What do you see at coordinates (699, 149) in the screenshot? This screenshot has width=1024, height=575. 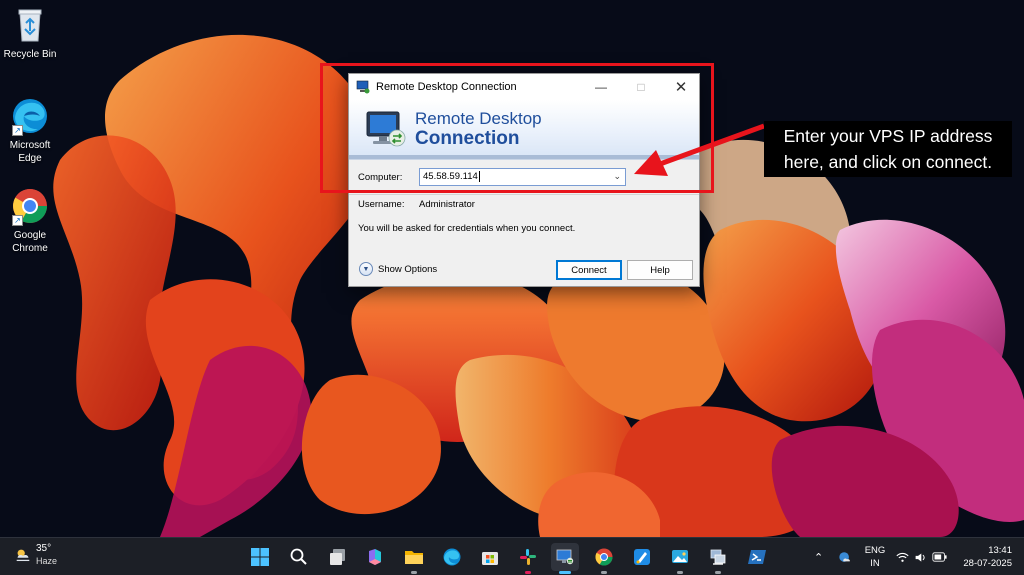 I see `annotation-arrow-icon` at bounding box center [699, 149].